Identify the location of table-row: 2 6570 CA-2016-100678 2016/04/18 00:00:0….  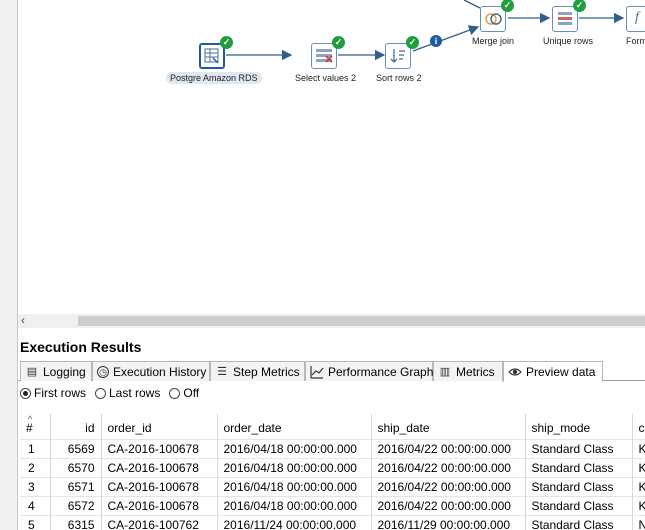
(332, 467).